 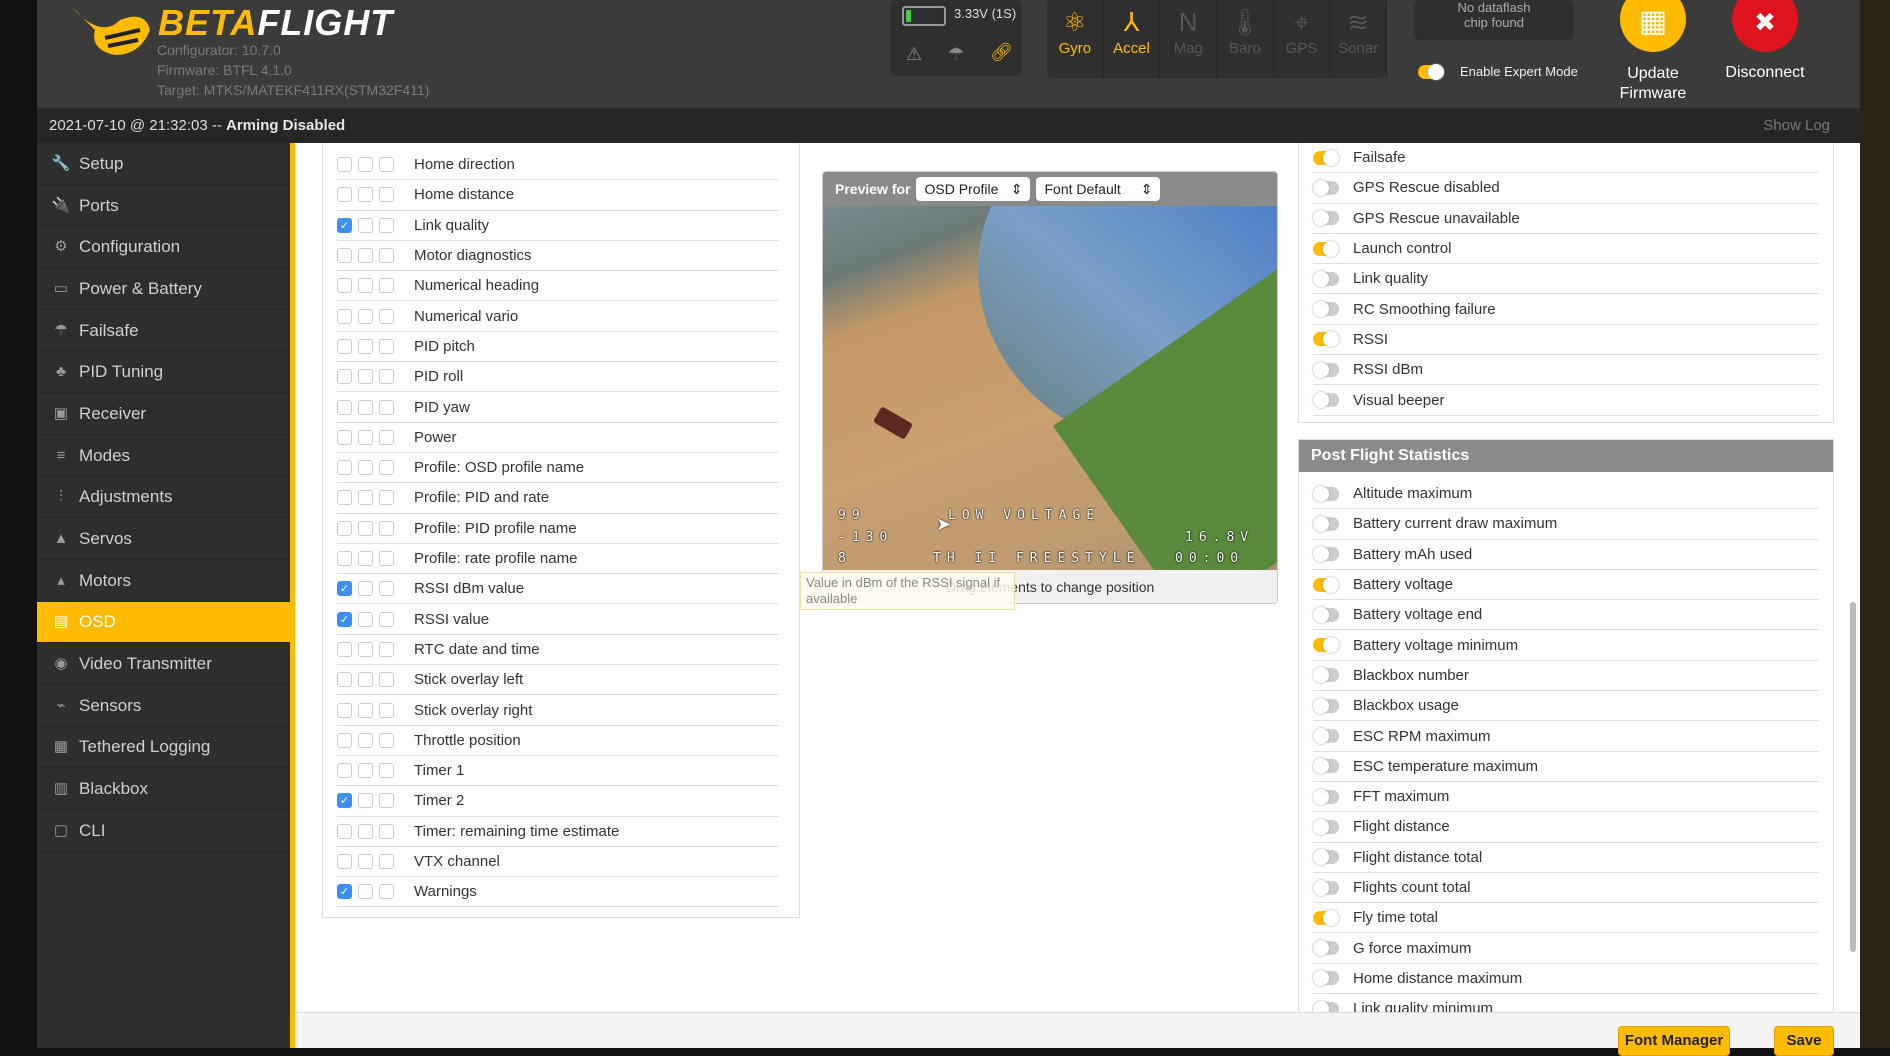 I want to click on sidebar-item-sensors: ⌁ Sensors, so click(x=163, y=706).